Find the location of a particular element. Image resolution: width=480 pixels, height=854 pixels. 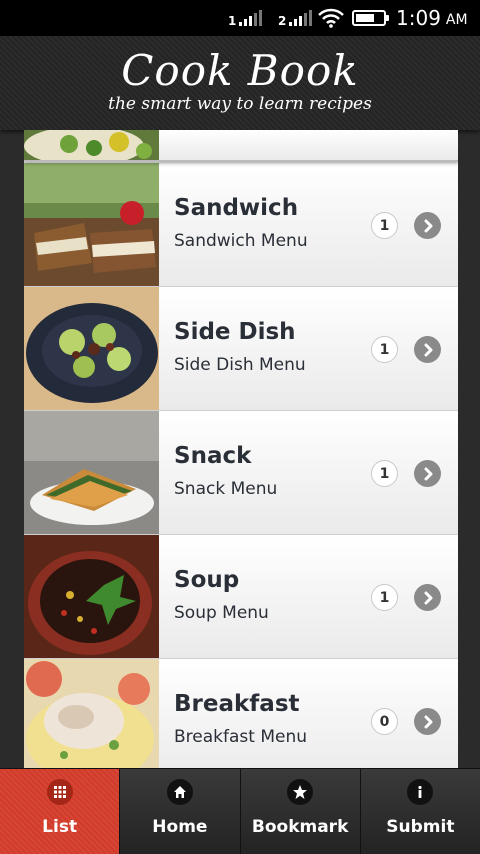

list-item: Side Dish Side Dish Menu 1 is located at coordinates (241, 349).